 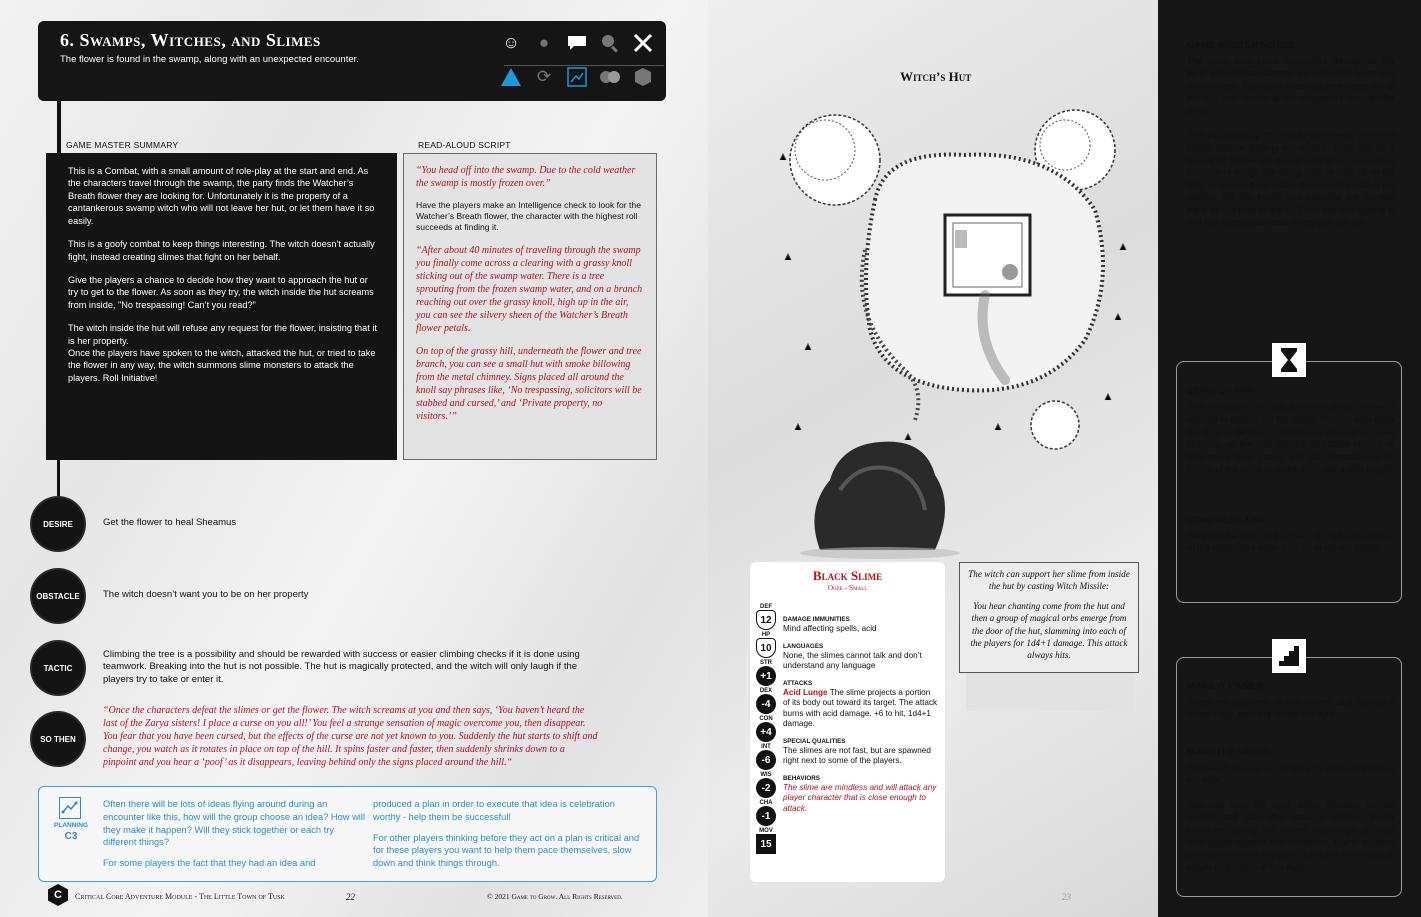 I want to click on encounter-icons: ☺ ● ⟳, so click(x=577, y=64).